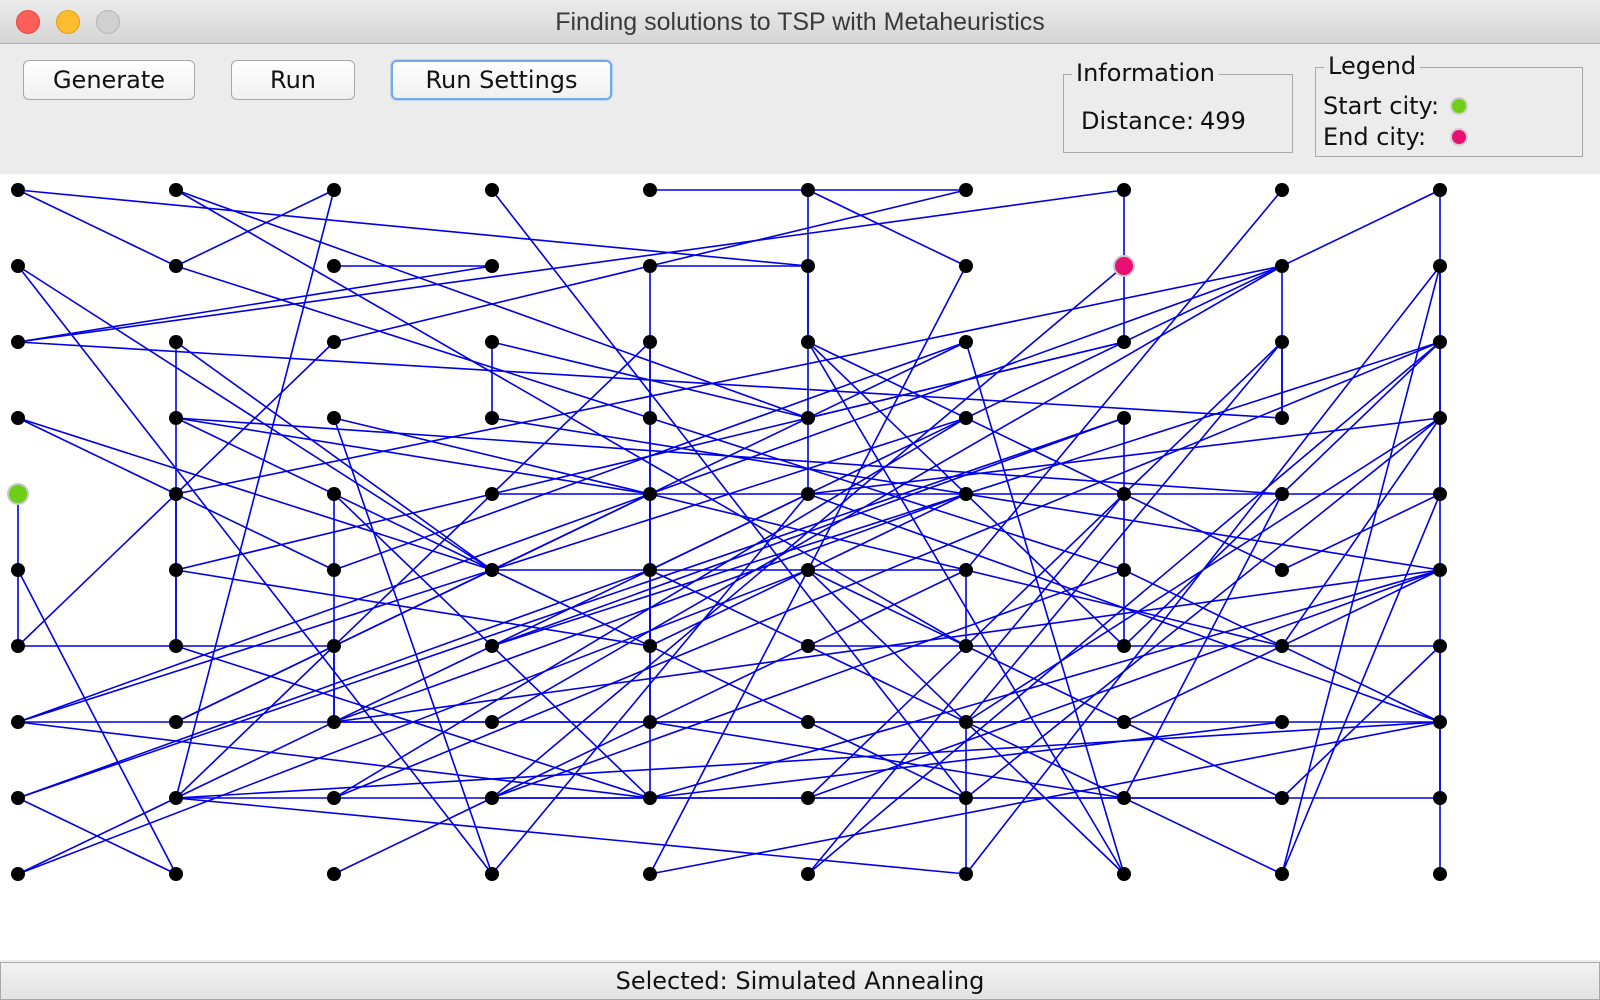 The height and width of the screenshot is (1000, 1600). I want to click on distance-label: Distance:, so click(1138, 121).